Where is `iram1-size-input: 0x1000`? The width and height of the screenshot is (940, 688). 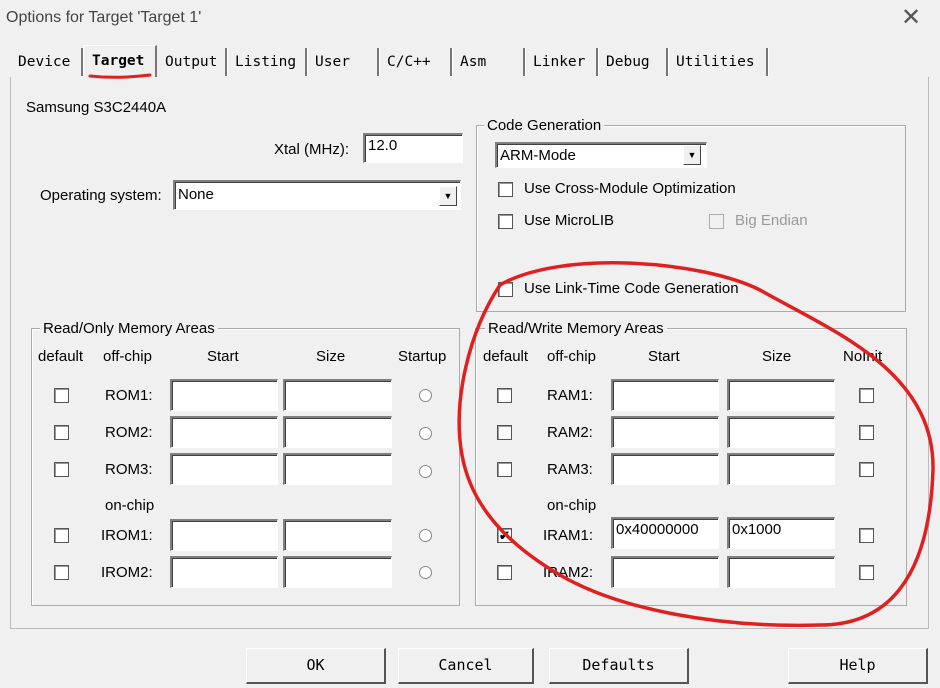 iram1-size-input: 0x1000 is located at coordinates (781, 533).